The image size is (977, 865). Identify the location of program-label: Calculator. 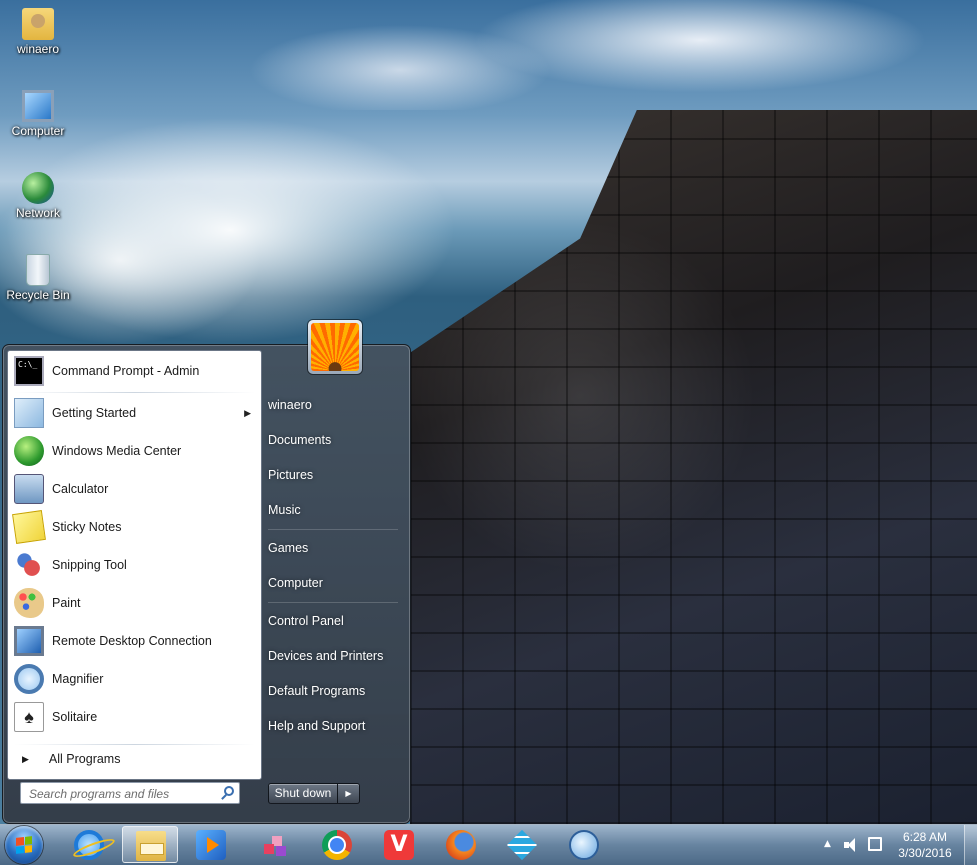
(80, 489).